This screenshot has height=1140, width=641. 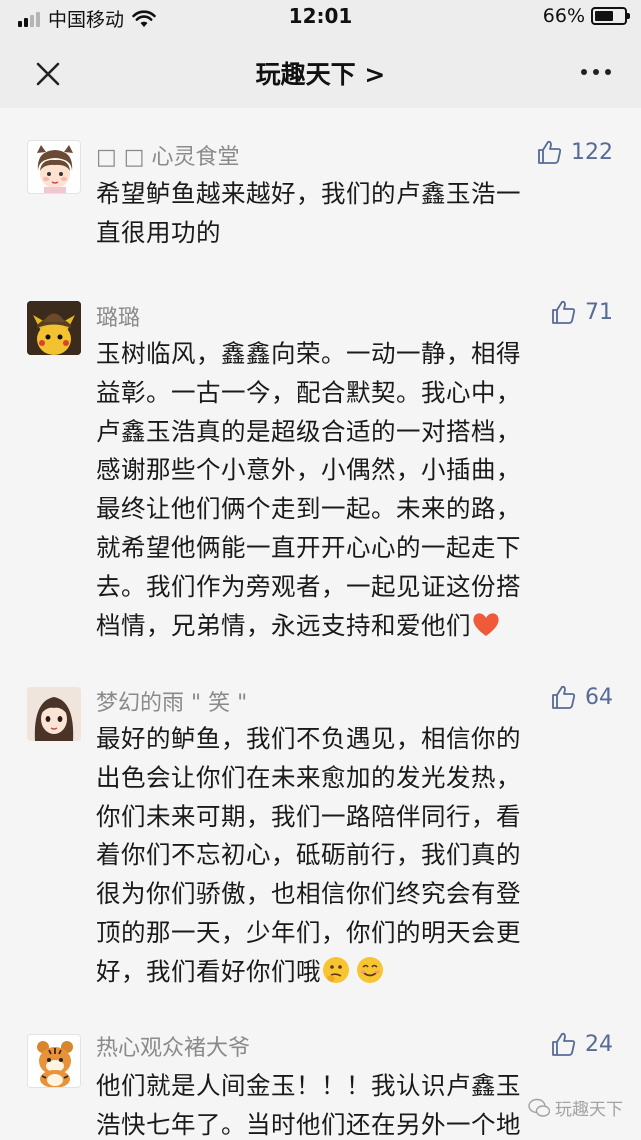 What do you see at coordinates (308, 932) in the screenshot?
I see `comment-line: 顶的那一天，少年们，你们的明天会更` at bounding box center [308, 932].